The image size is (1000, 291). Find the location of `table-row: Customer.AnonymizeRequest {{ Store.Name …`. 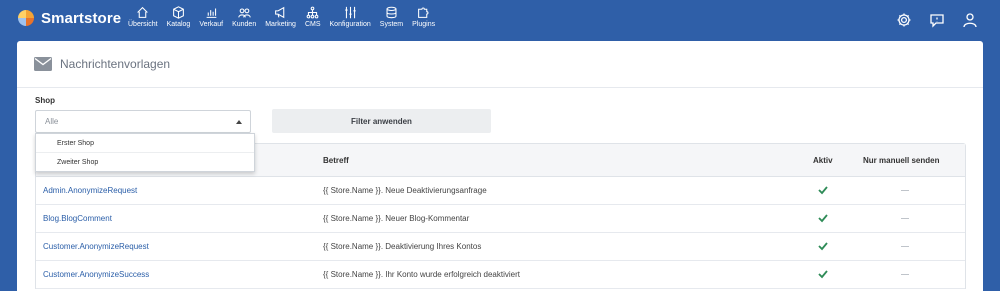

table-row: Customer.AnonymizeRequest {{ Store.Name … is located at coordinates (500, 247).